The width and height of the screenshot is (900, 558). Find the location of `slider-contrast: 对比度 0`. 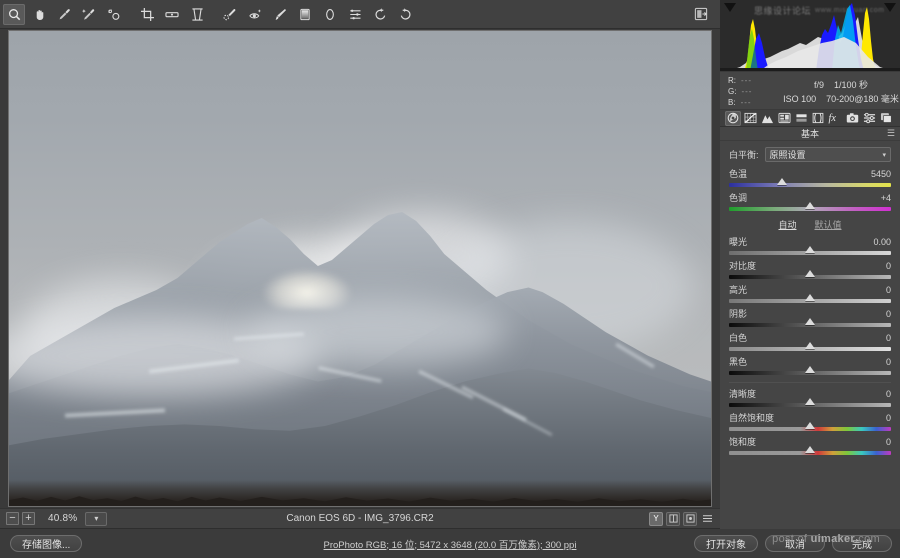

slider-contrast: 对比度 0 is located at coordinates (810, 270).